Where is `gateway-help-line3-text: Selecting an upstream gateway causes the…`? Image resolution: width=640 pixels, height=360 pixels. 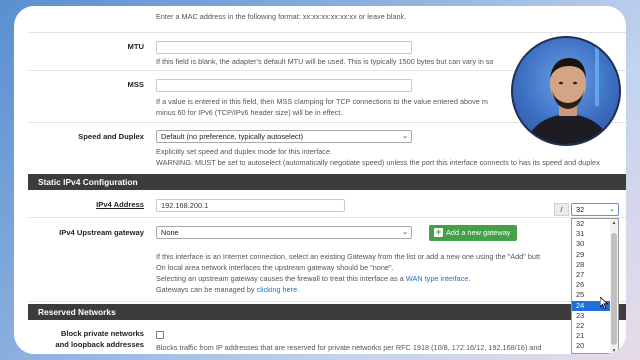 gateway-help-line3-text: Selecting an upstream gateway causes the… is located at coordinates (281, 278).